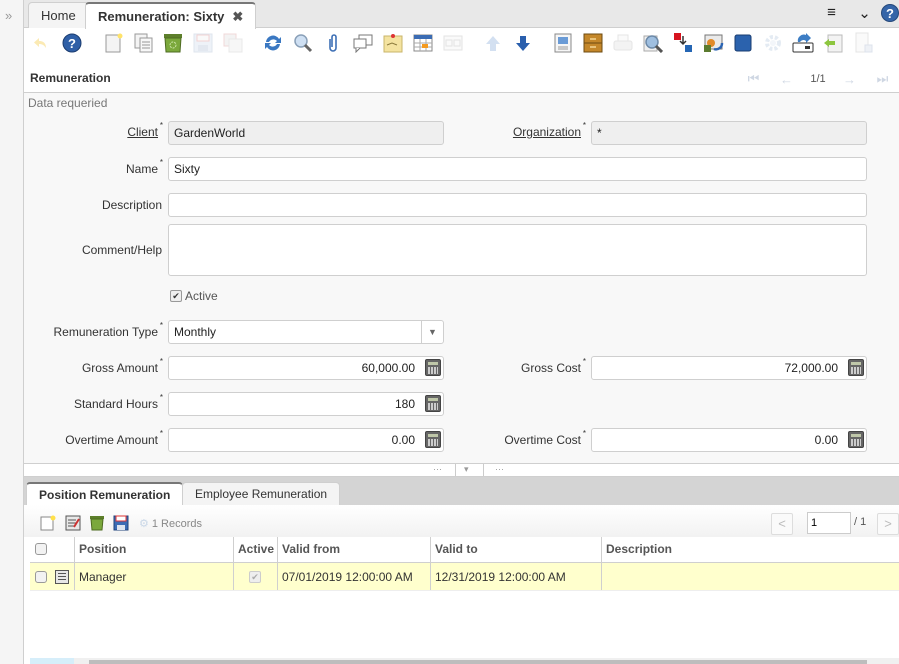  What do you see at coordinates (8, 15) in the screenshot?
I see `expand-panel-icon: »` at bounding box center [8, 15].